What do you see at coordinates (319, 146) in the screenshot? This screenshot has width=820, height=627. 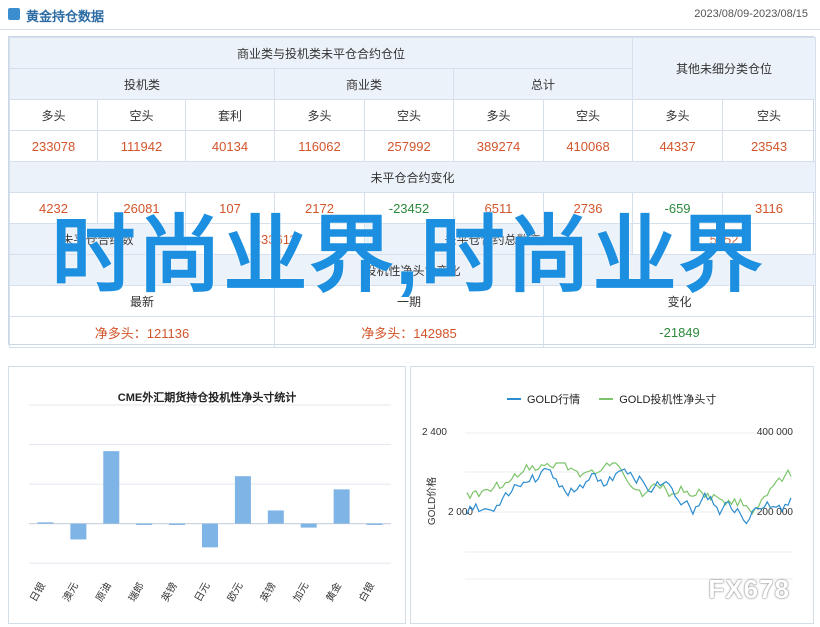 I see `position-value: 116062` at bounding box center [319, 146].